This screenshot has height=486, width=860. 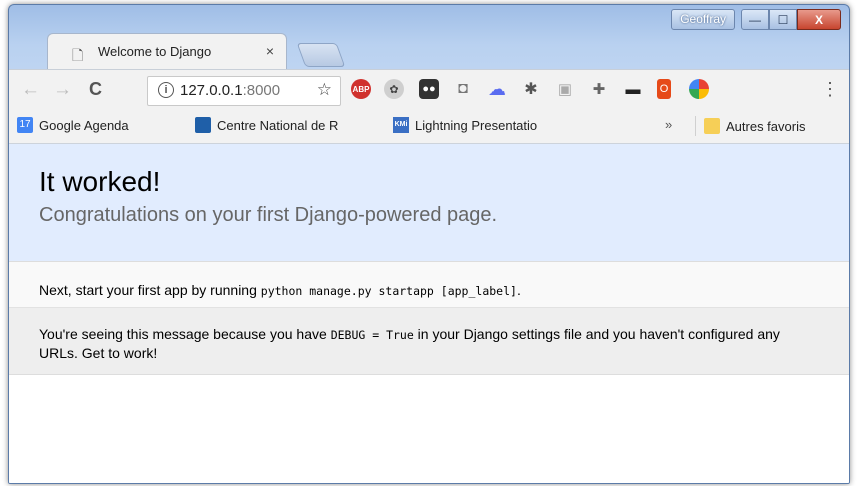 I want to click on window-caption-controls: Geoffray — ☐ X, so click(x=756, y=19).